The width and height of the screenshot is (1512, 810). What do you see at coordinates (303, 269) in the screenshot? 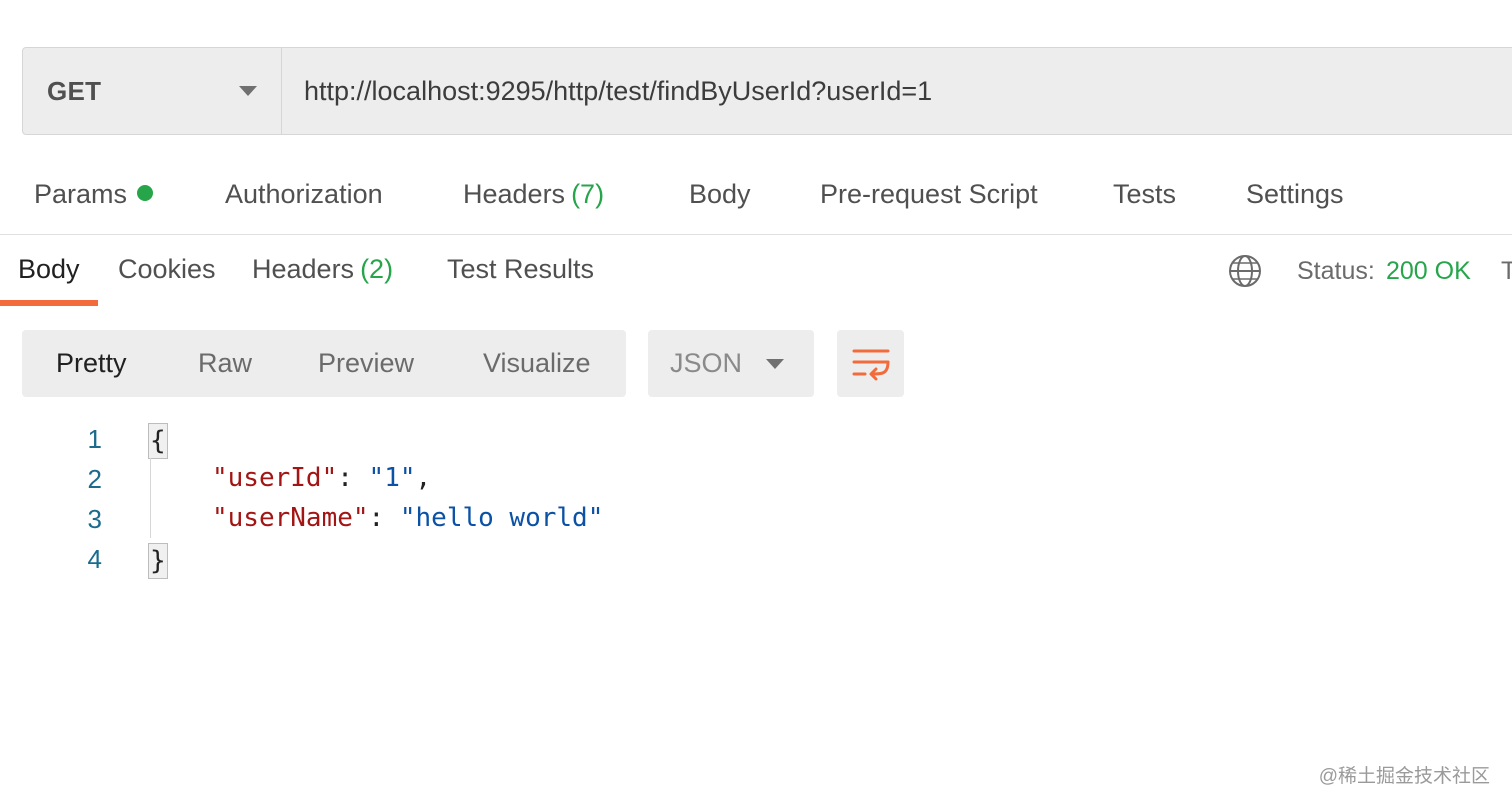
I see `response-tab-headers-label: Headers` at bounding box center [303, 269].